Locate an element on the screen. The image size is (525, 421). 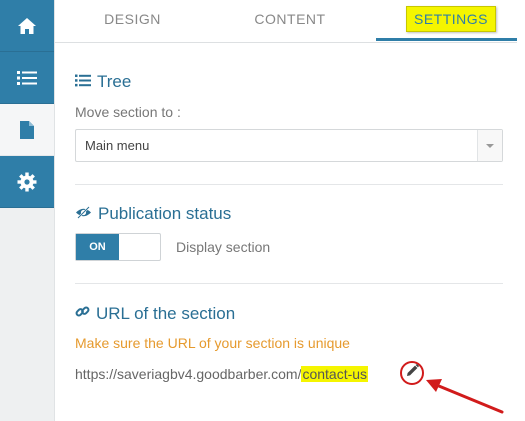
tab-design: DESIGN is located at coordinates (132, 20).